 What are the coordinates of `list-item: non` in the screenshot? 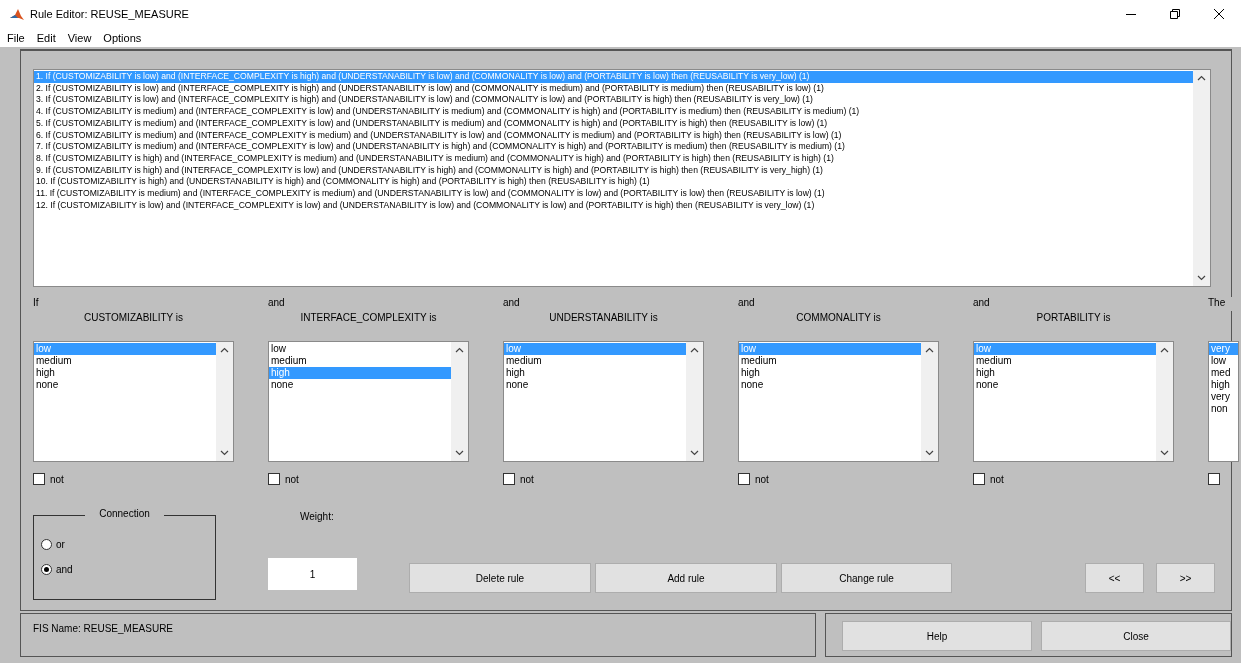 It's located at (1223, 409).